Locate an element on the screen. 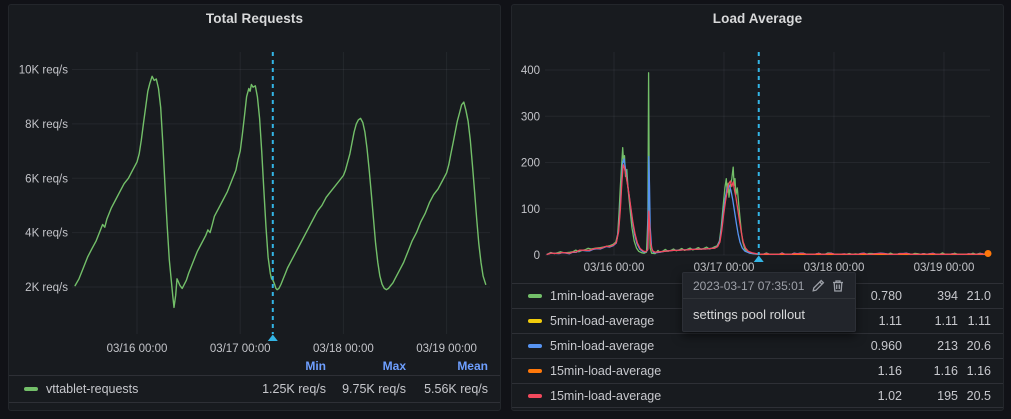  svg-text: 03/17 00:00 is located at coordinates (240, 349).